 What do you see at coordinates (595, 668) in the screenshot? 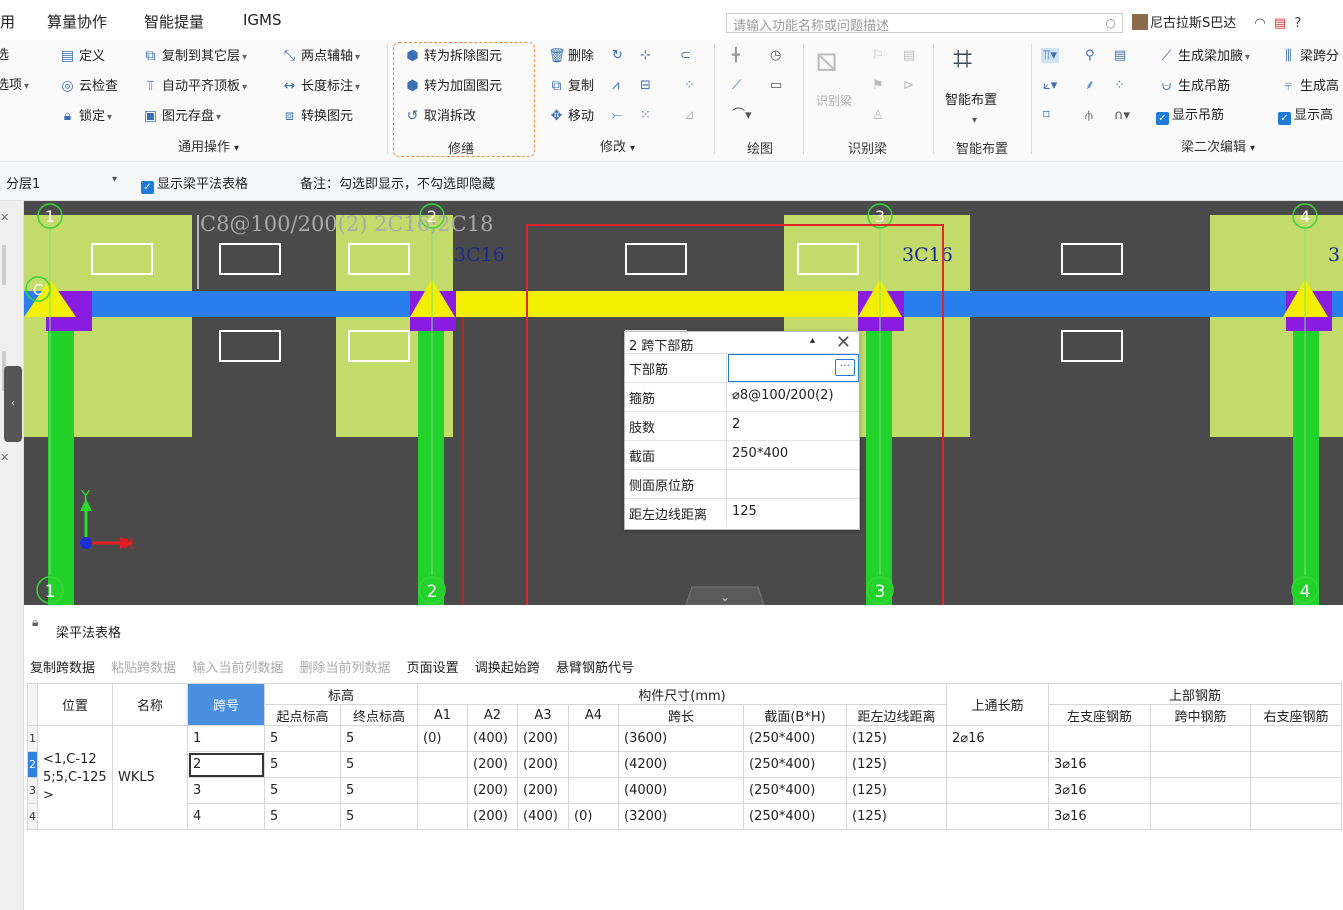
I see `cantilever-code-button: 悬臂钢筋代号` at bounding box center [595, 668].